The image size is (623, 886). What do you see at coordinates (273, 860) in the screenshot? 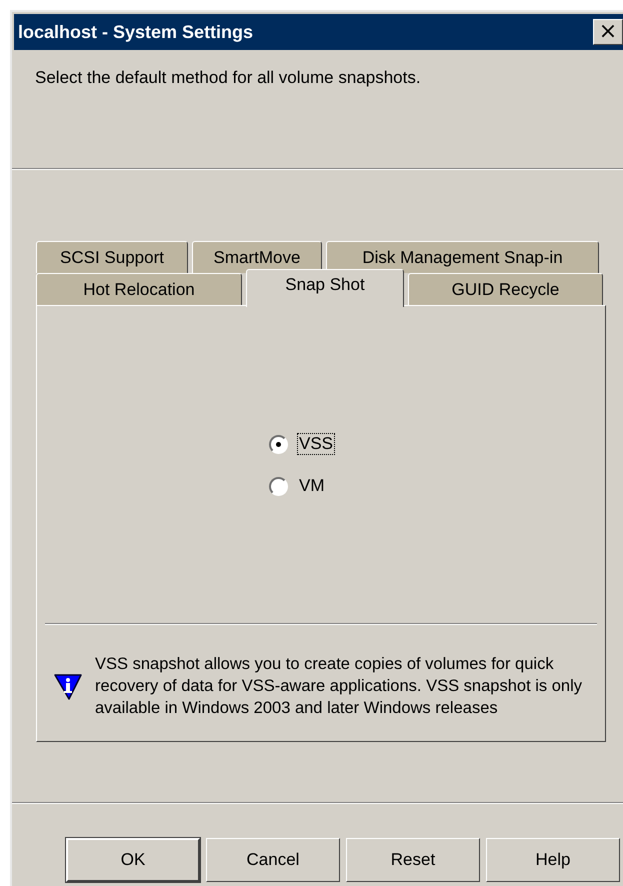
I see `dialog-button: Cancel` at bounding box center [273, 860].